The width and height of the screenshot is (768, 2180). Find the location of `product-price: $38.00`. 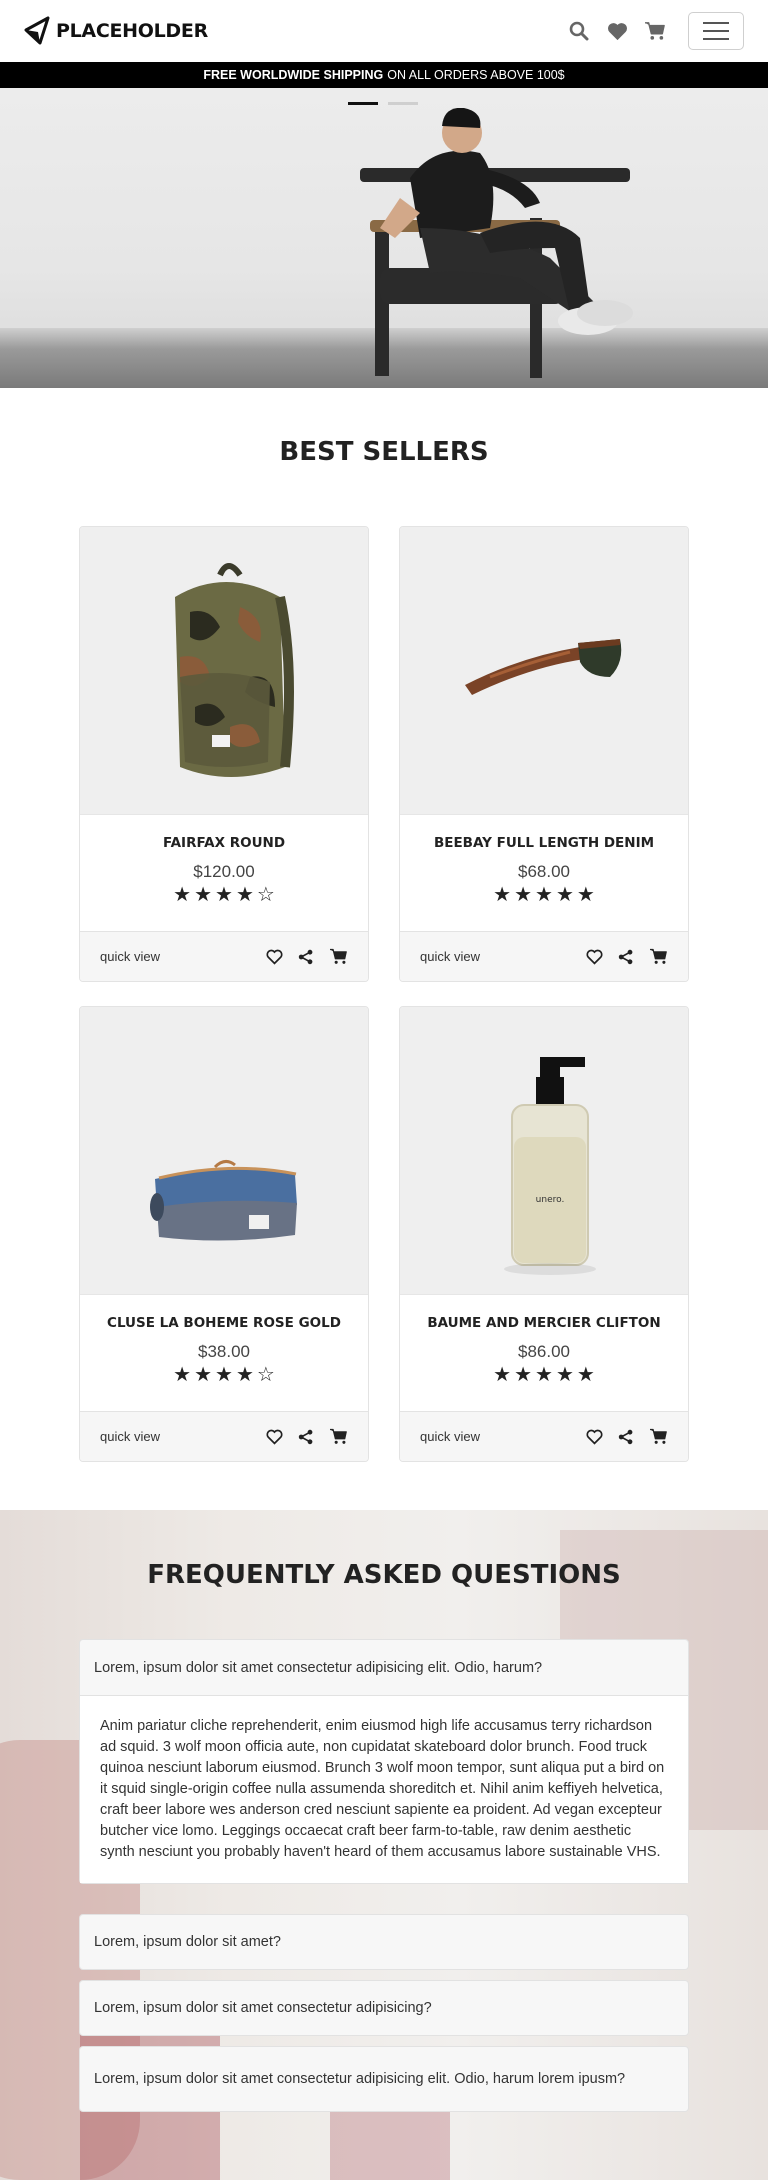

product-price: $38.00 is located at coordinates (224, 1351).